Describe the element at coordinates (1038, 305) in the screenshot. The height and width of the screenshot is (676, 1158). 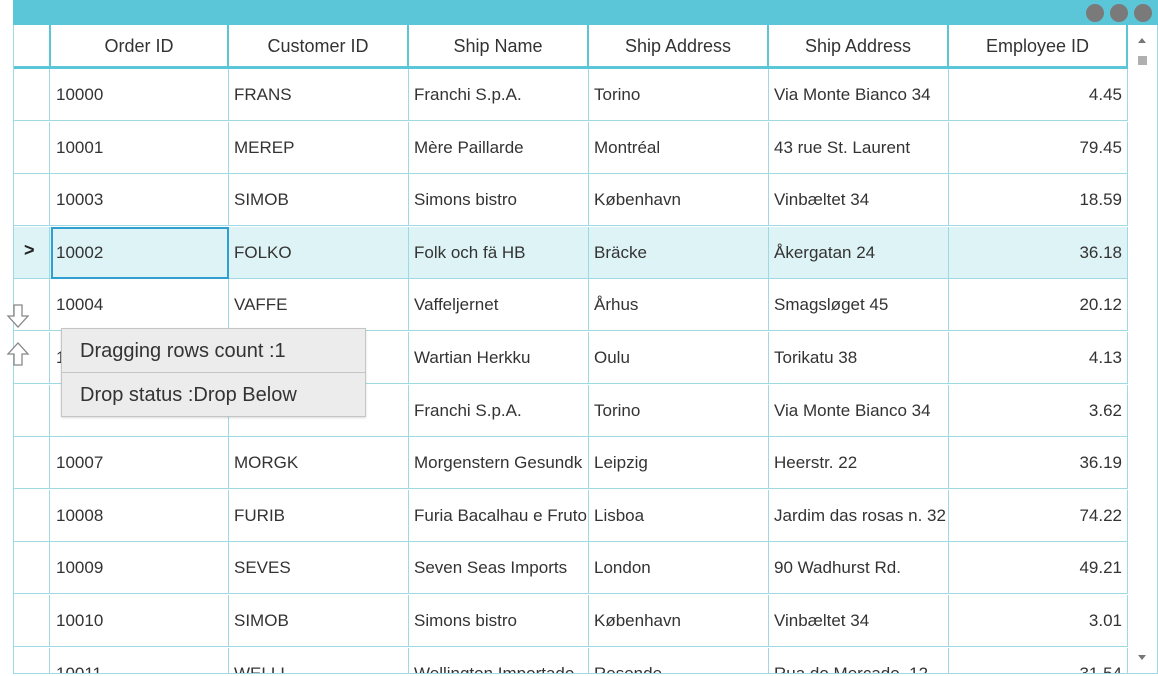
I see `employee-id-cell: 20.12` at that location.